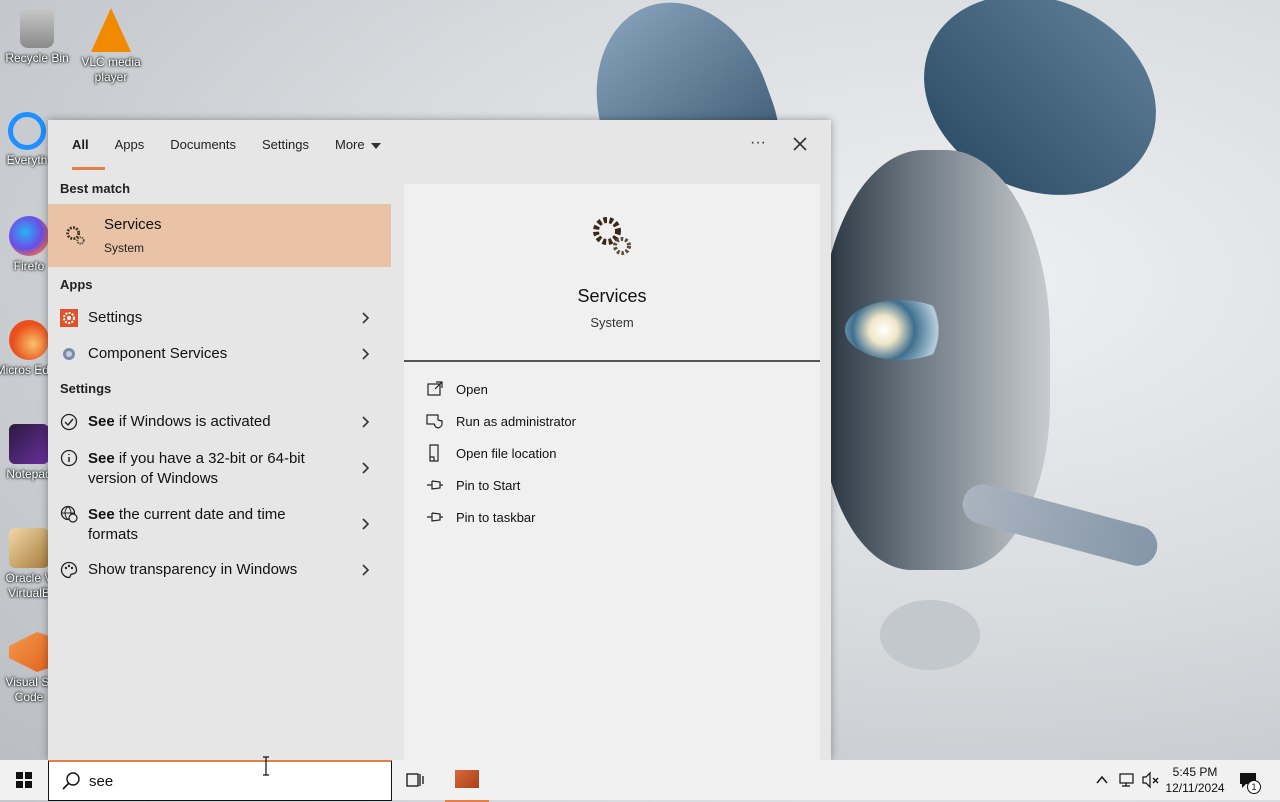 The image size is (1280, 802). I want to click on setting-item-text: See if Windows is activated, so click(179, 421).